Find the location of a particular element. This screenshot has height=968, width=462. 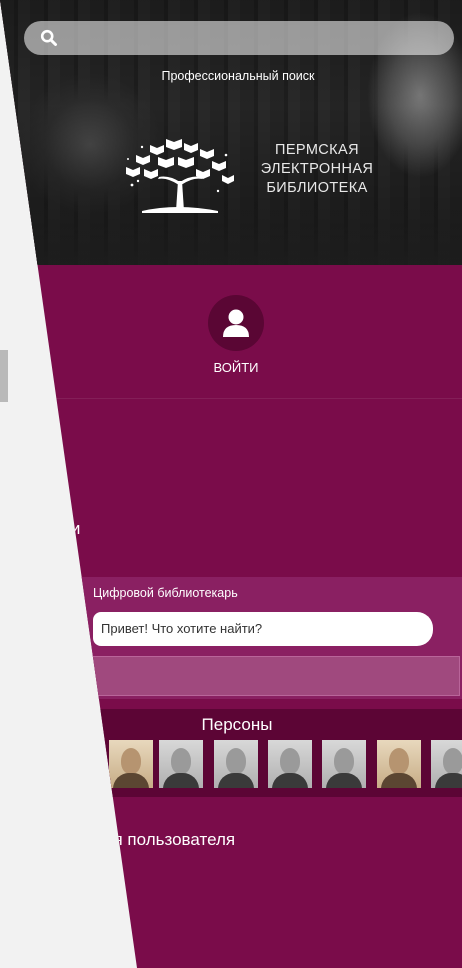

login-avatar-button is located at coordinates (236, 323).